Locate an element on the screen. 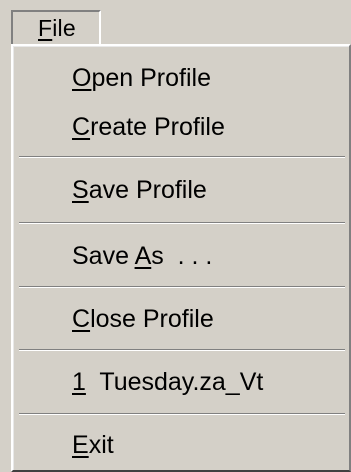 This screenshot has height=472, width=351. menu-item-label: Save Profile is located at coordinates (139, 190).